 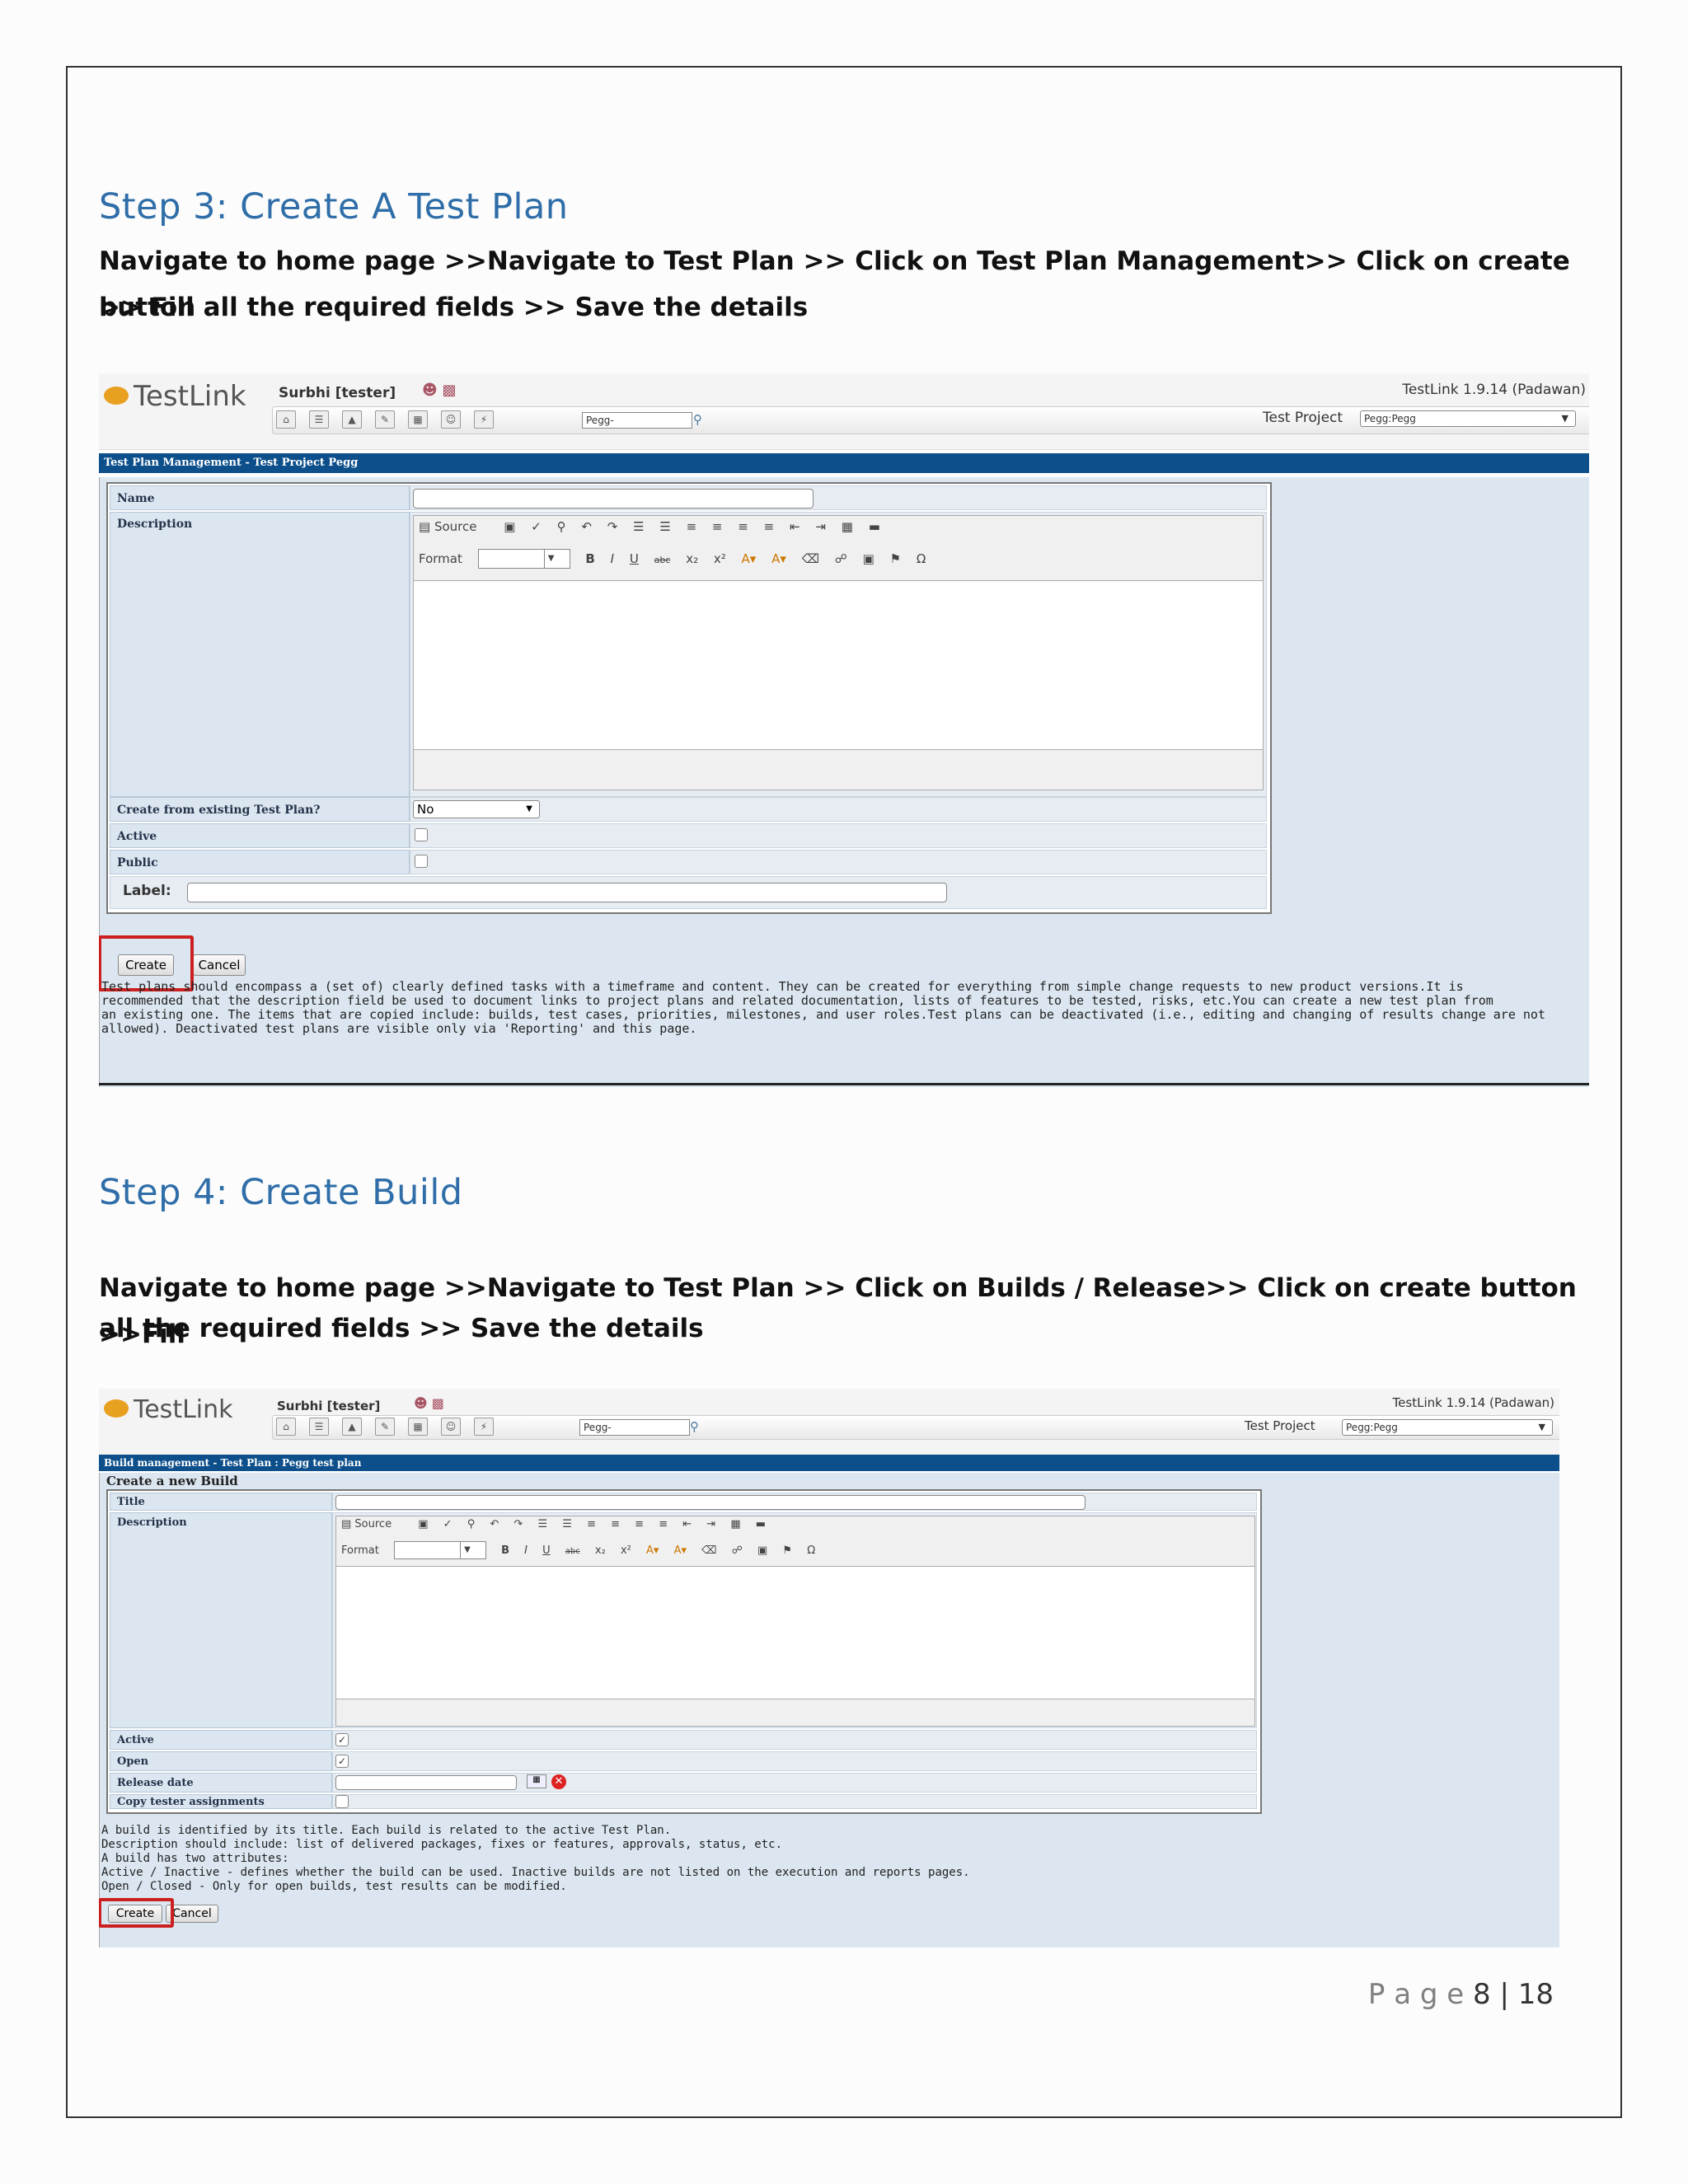 I want to click on cancel-button: Cancel, so click(x=219, y=965).